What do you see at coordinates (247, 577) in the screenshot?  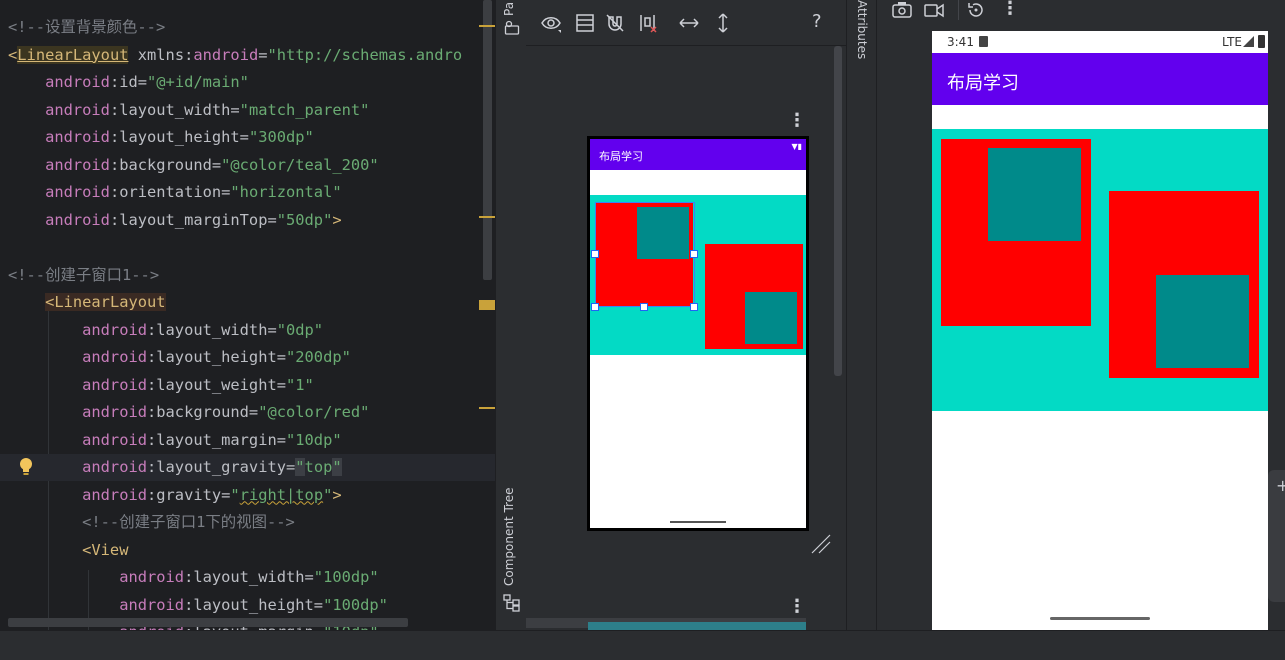 I see `code-line: android:layout_width="100dp"` at bounding box center [247, 577].